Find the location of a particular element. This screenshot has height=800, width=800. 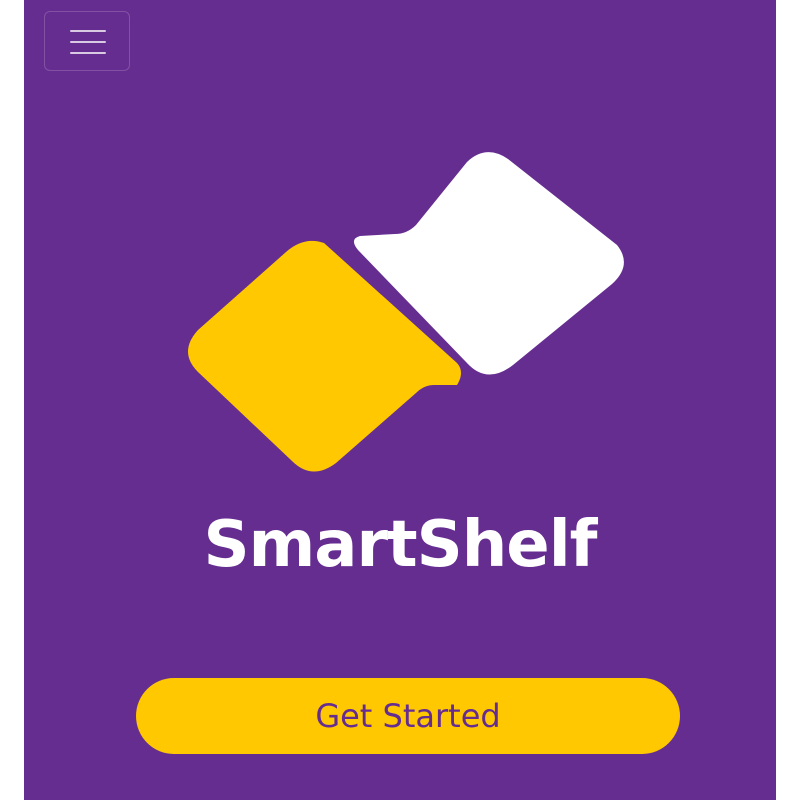

get-started-button: Get Started is located at coordinates (408, 716).